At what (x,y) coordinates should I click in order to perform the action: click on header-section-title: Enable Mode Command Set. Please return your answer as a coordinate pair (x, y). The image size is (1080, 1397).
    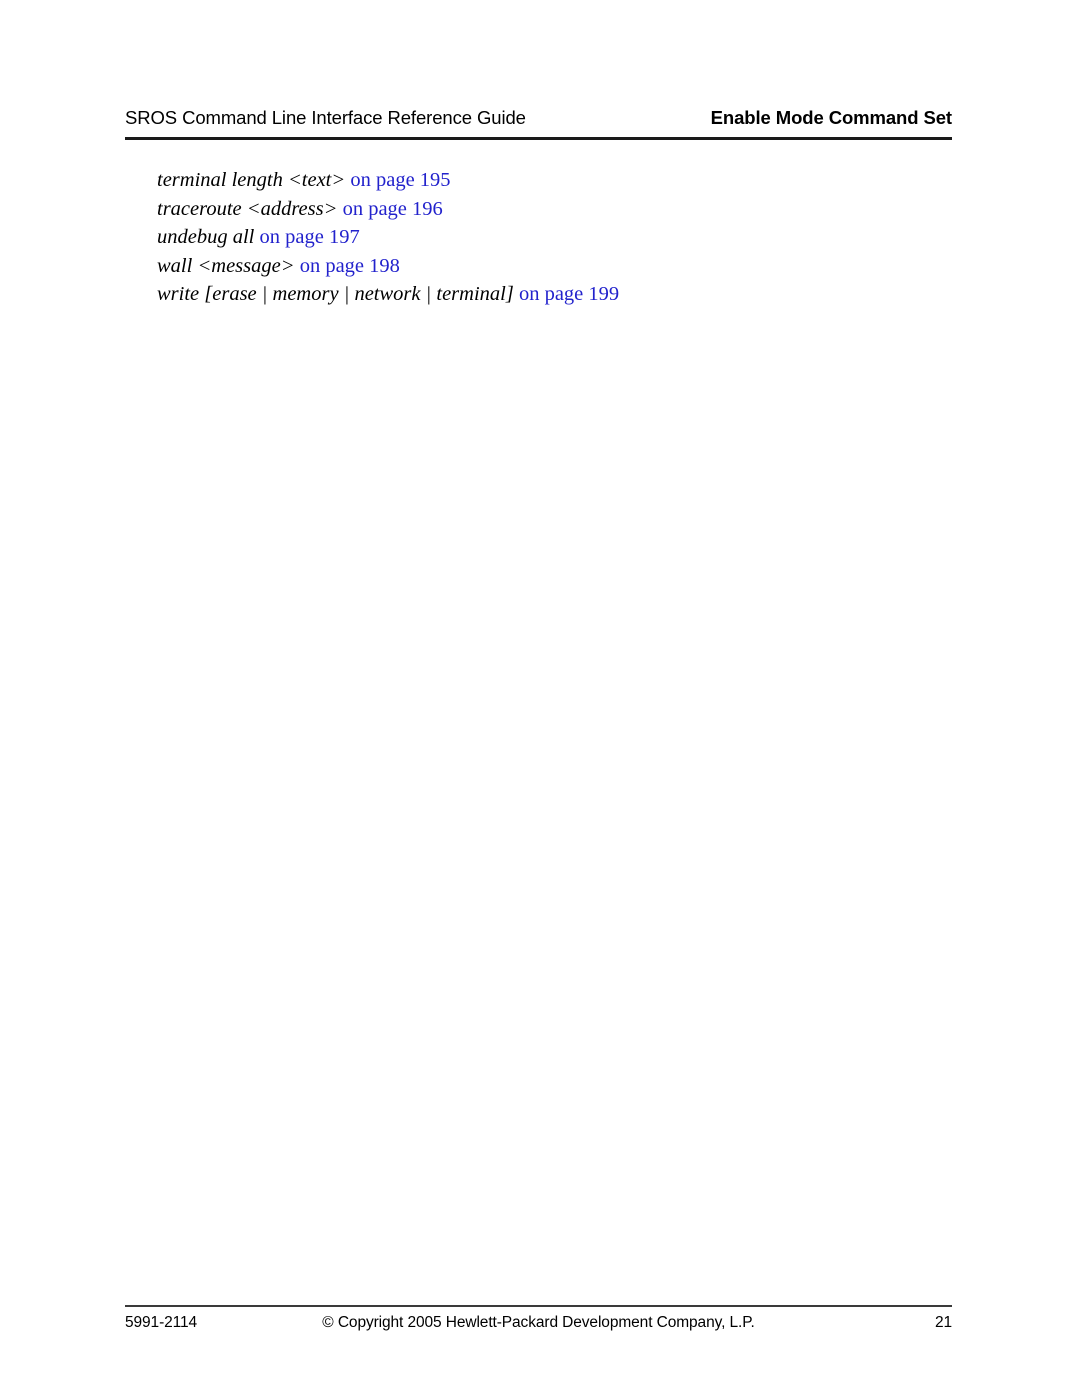
    Looking at the image, I should click on (831, 117).